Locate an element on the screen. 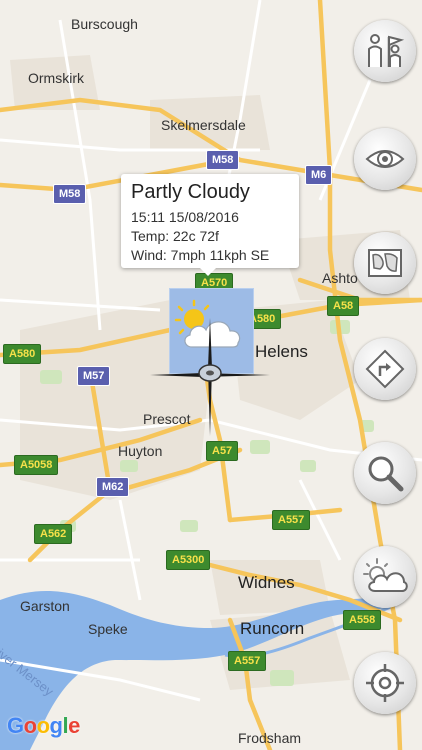 Image resolution: width=422 pixels, height=750 pixels. locate-me-button is located at coordinates (385, 683).